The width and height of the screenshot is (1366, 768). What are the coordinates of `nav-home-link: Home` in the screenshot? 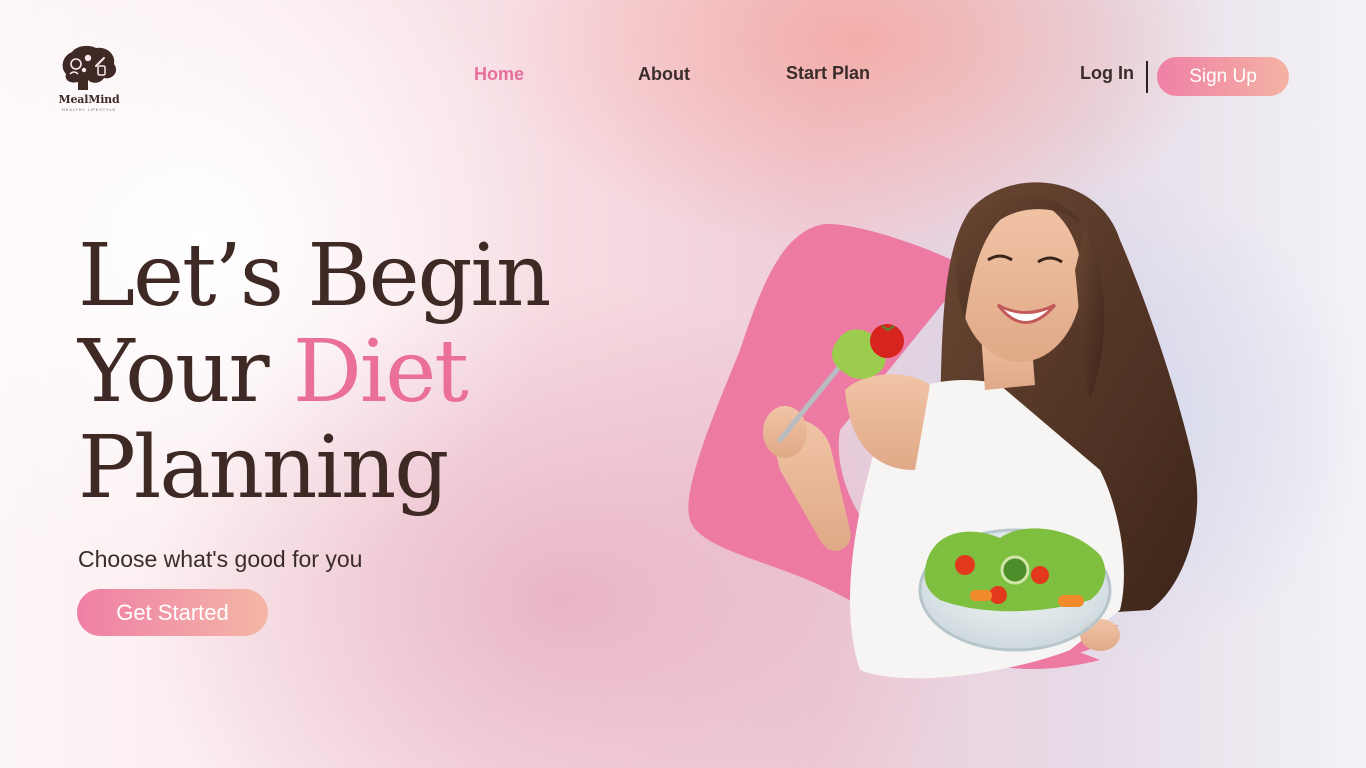 It's located at (499, 74).